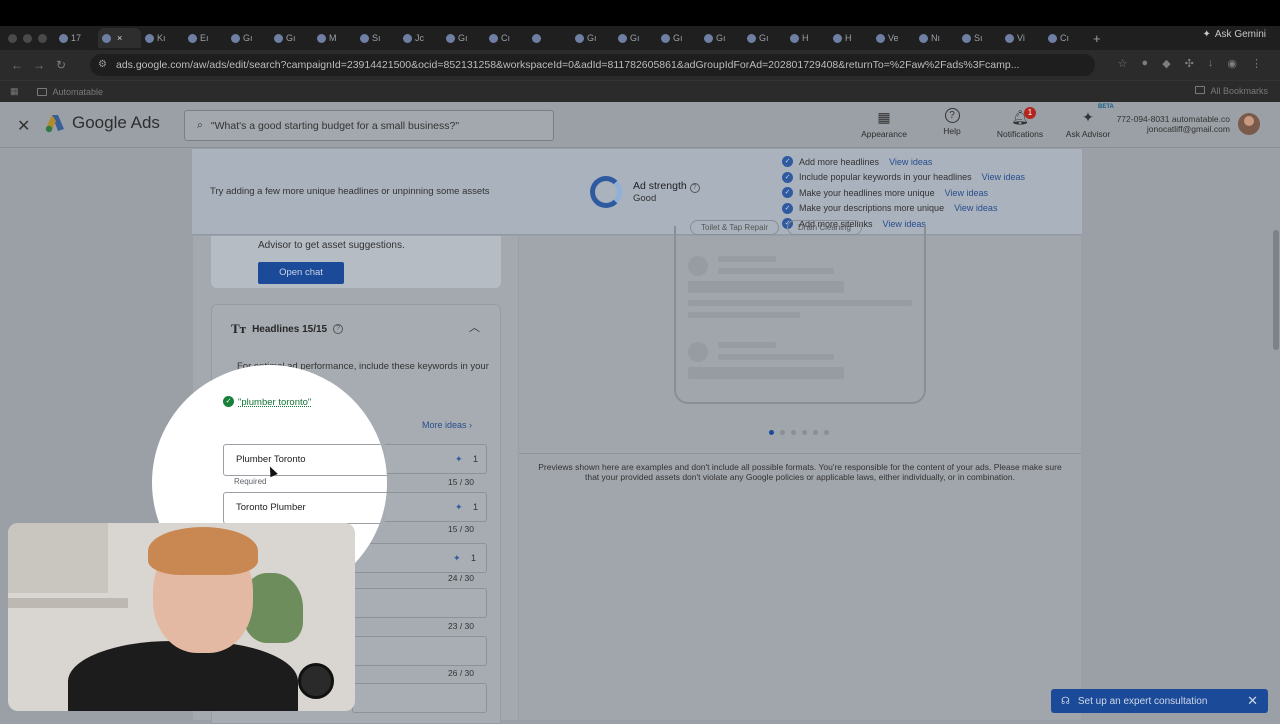 This screenshot has height=724, width=1280. Describe the element at coordinates (27, 38) in the screenshot. I see `window-controls` at that location.